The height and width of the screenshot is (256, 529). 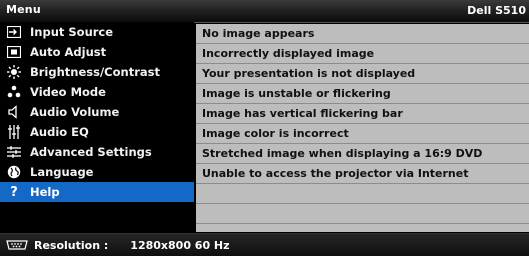 What do you see at coordinates (17, 245) in the screenshot?
I see `vga-connector-icon` at bounding box center [17, 245].